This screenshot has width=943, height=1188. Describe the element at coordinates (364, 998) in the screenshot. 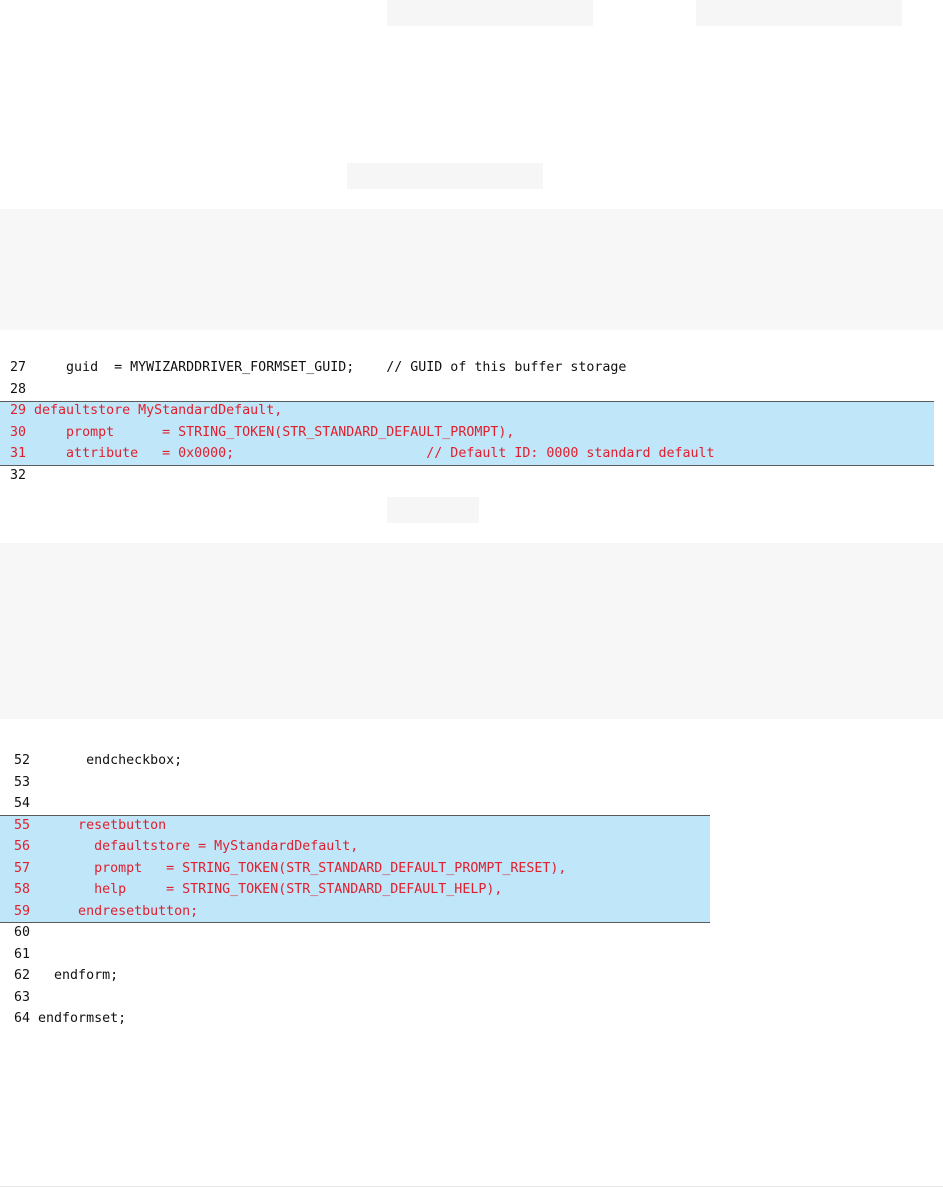

I see `code-line: 63` at that location.